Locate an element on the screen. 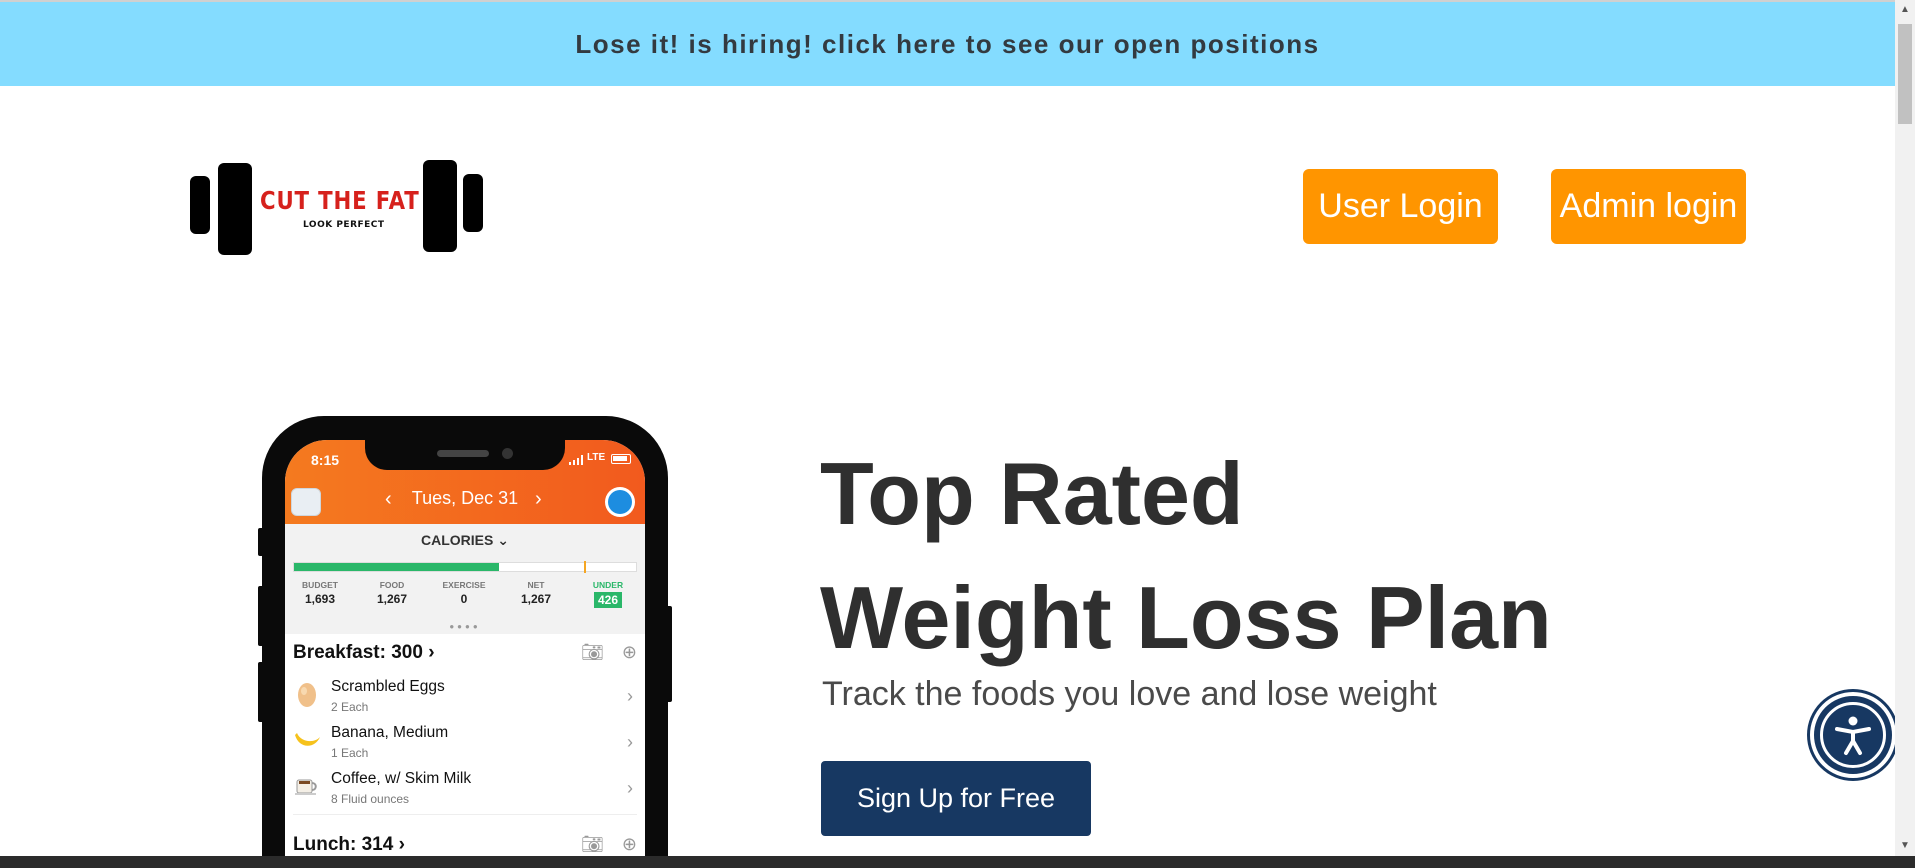  scroll-thumb is located at coordinates (1905, 74).